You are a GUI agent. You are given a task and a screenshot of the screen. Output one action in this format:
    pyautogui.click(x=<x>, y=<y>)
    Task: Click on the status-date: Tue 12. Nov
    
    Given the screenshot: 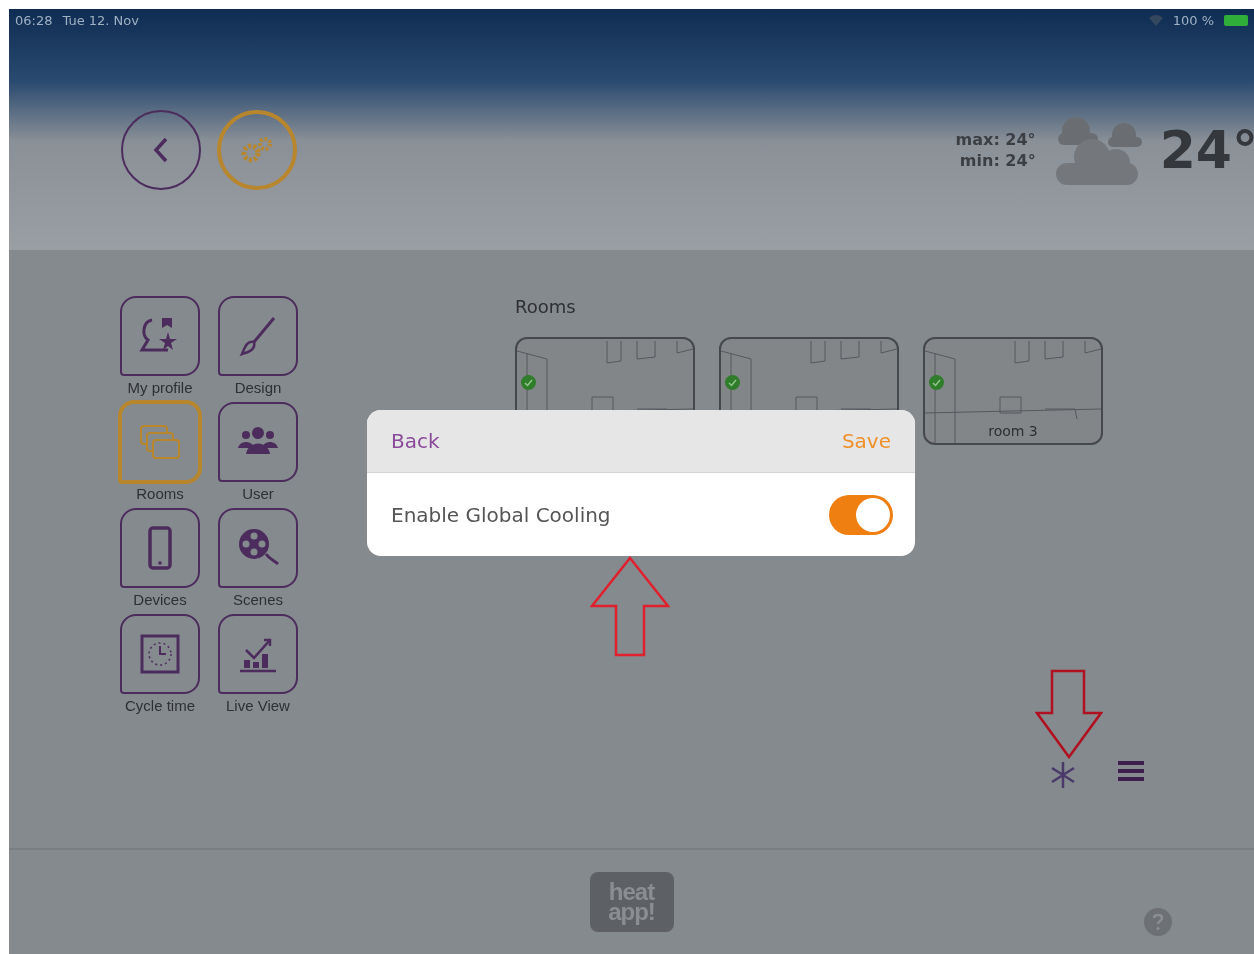 What is the action you would take?
    pyautogui.click(x=100, y=20)
    